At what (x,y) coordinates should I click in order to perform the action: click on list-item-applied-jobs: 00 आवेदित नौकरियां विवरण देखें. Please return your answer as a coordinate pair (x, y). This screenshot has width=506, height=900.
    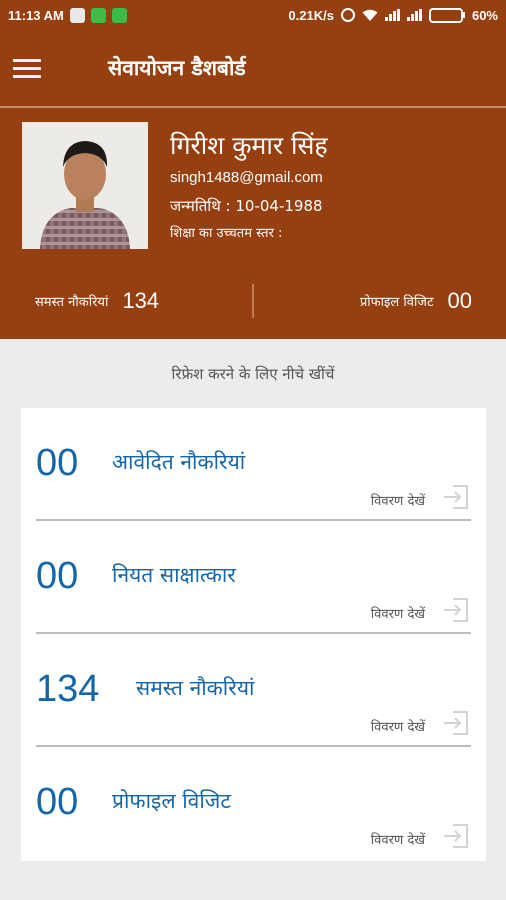
    Looking at the image, I should click on (253, 464).